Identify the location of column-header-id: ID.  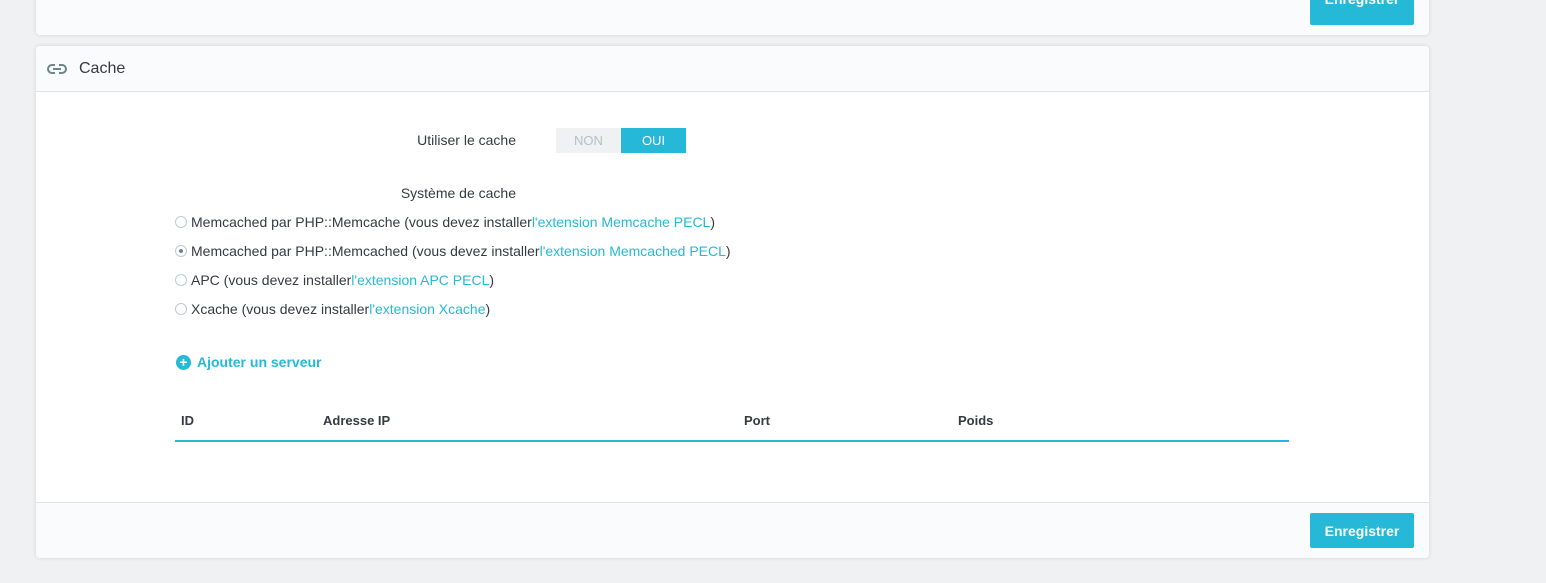
(187, 420).